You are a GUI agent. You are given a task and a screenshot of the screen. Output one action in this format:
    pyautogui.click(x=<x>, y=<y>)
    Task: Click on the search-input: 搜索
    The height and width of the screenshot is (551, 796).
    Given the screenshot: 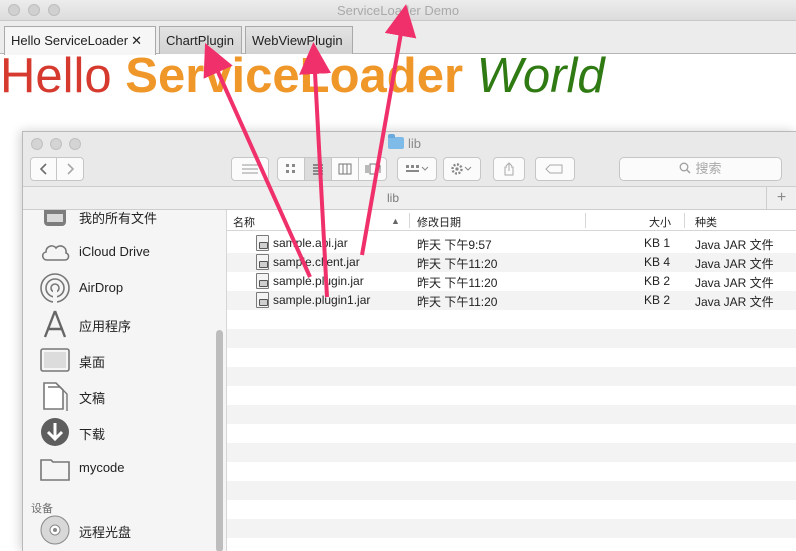 What is the action you would take?
    pyautogui.click(x=700, y=169)
    